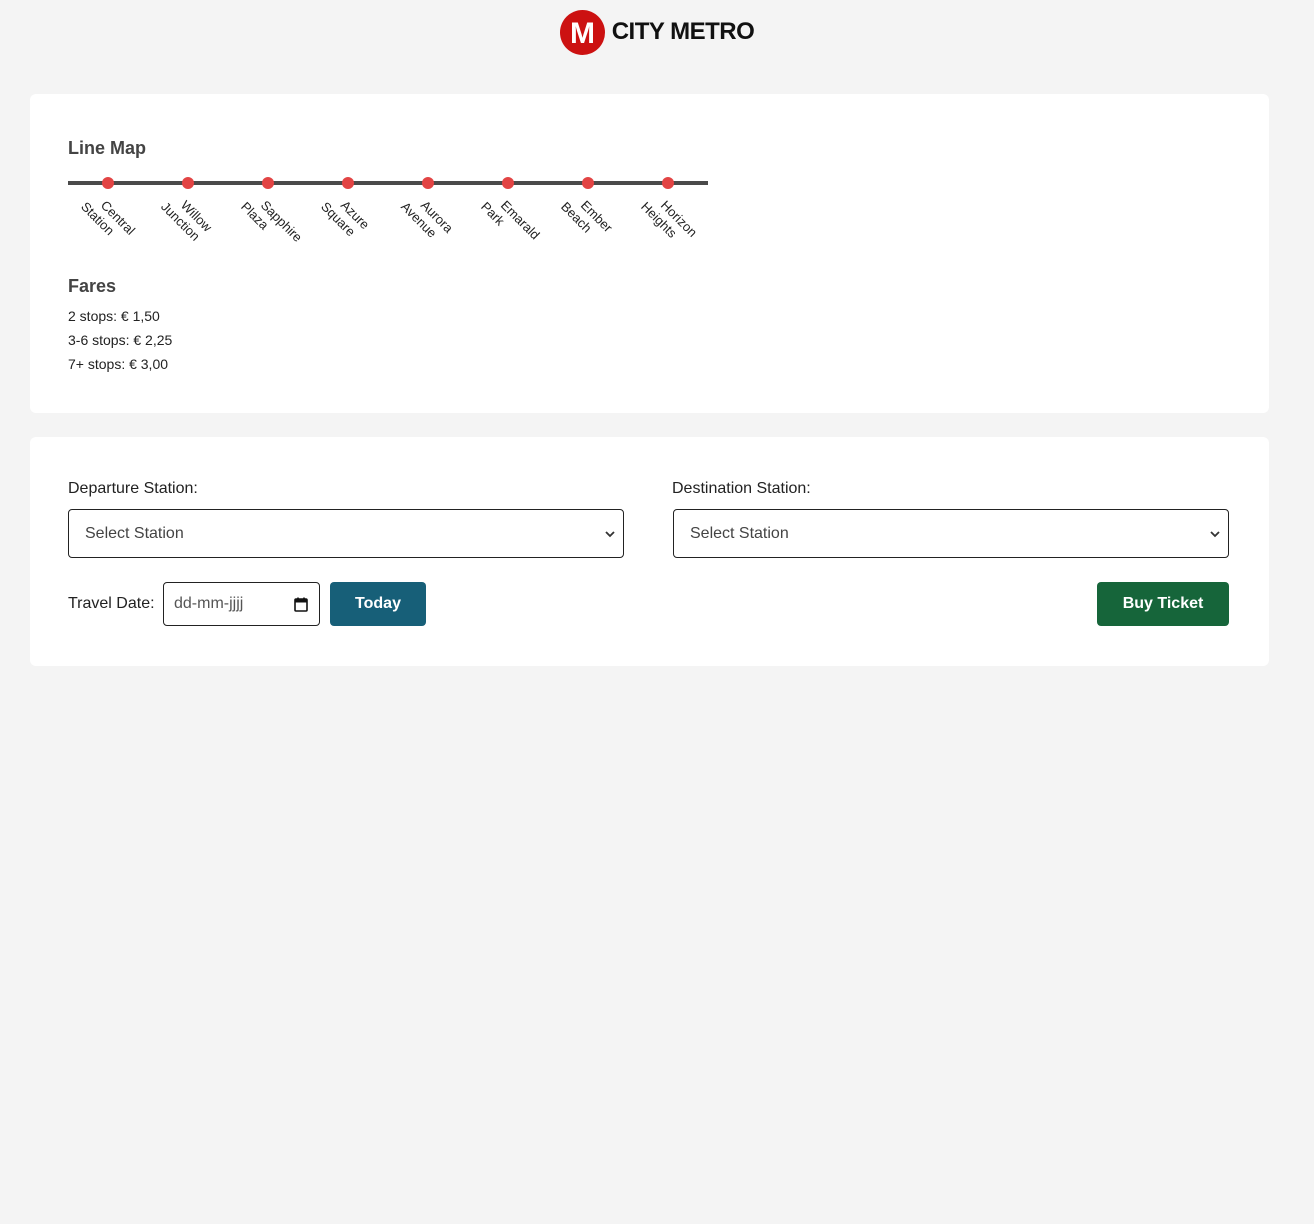  Describe the element at coordinates (133, 488) in the screenshot. I see `departure-label: Departure Station:` at that location.